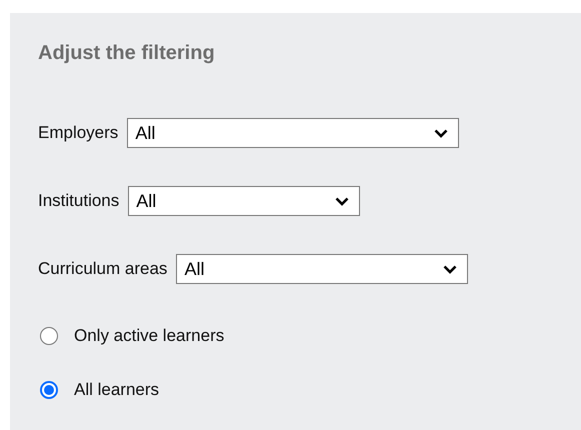 The width and height of the screenshot is (581, 430). Describe the element at coordinates (79, 201) in the screenshot. I see `filter-label: Institutions` at that location.